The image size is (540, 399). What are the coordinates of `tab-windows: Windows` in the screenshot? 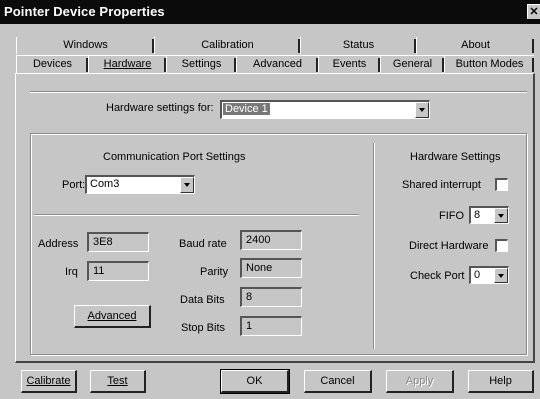 It's located at (85, 45).